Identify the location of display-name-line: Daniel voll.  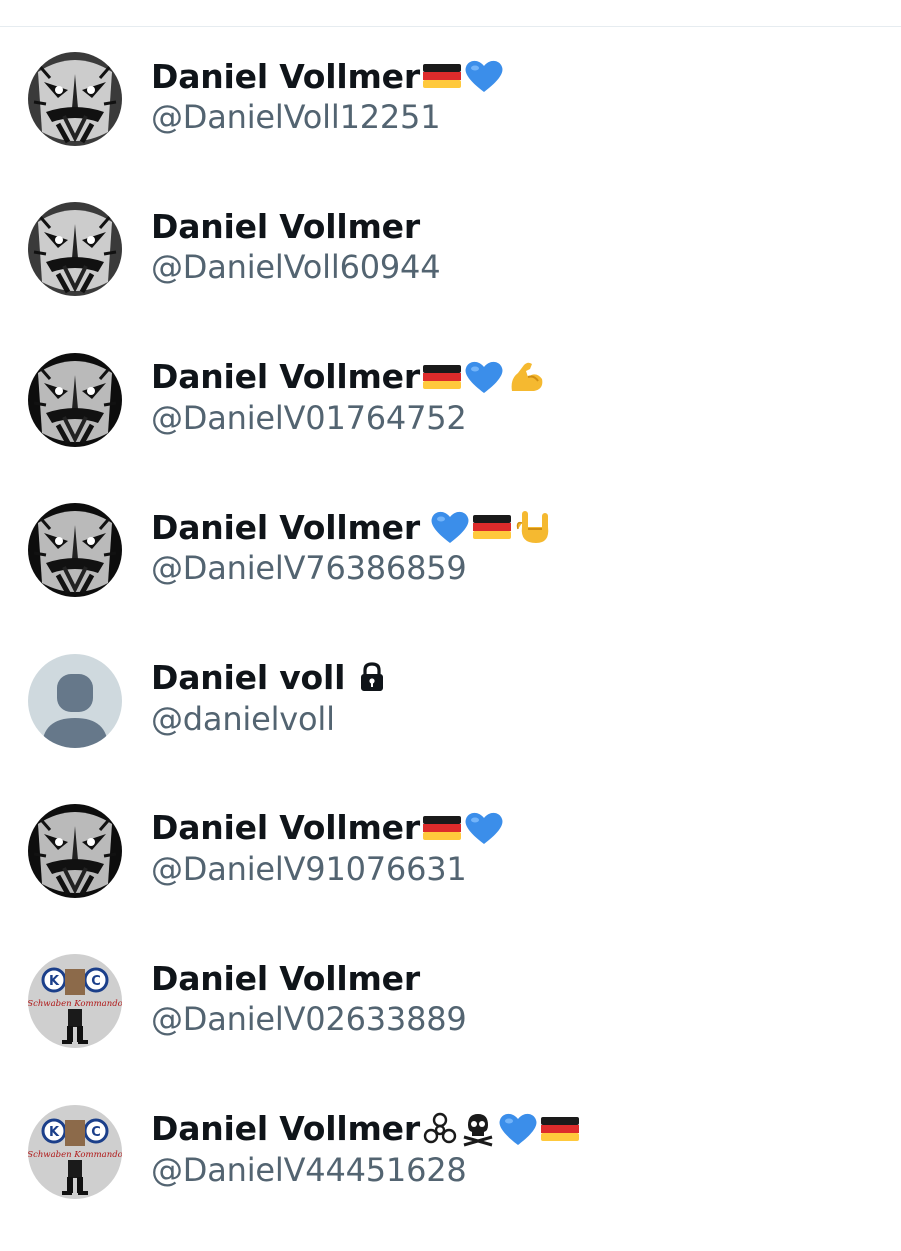
(269, 678).